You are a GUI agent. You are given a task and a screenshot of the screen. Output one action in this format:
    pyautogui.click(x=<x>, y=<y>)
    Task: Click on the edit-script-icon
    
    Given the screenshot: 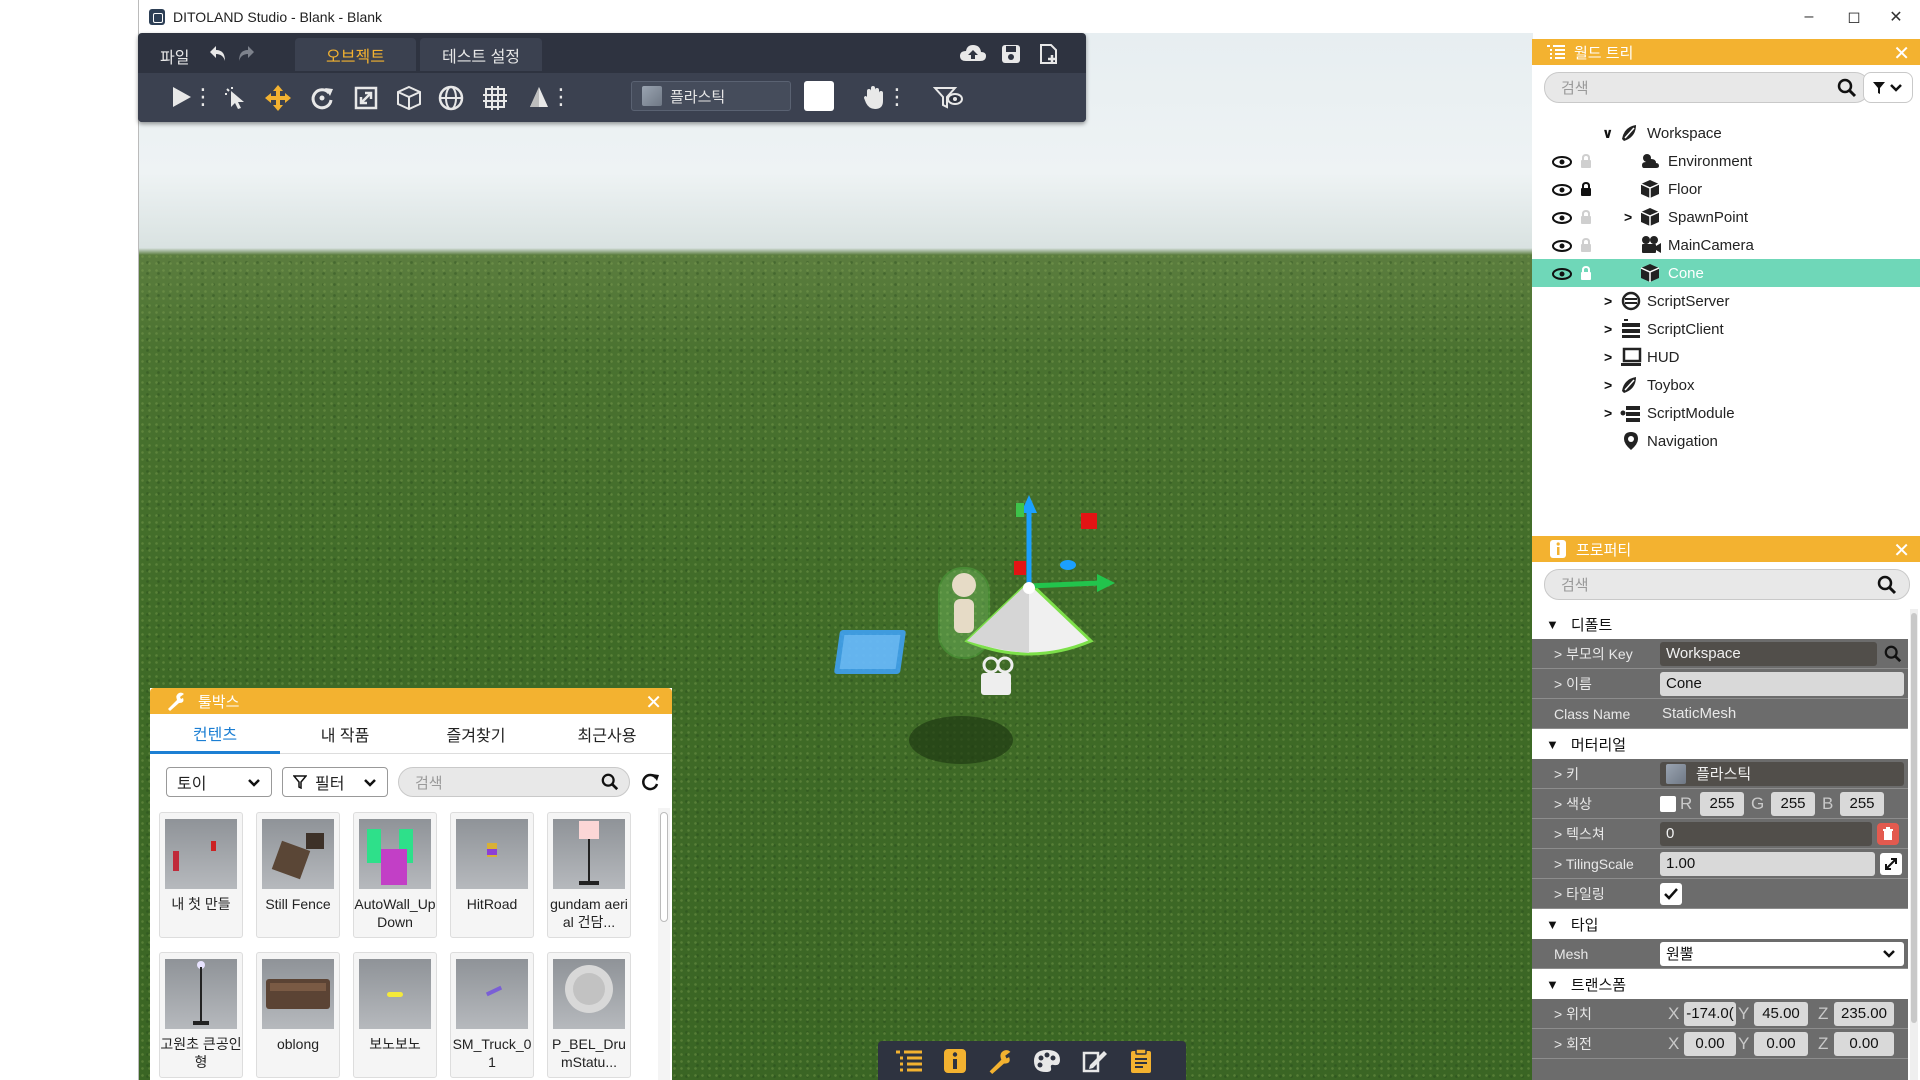 What is the action you would take?
    pyautogui.click(x=1095, y=1061)
    